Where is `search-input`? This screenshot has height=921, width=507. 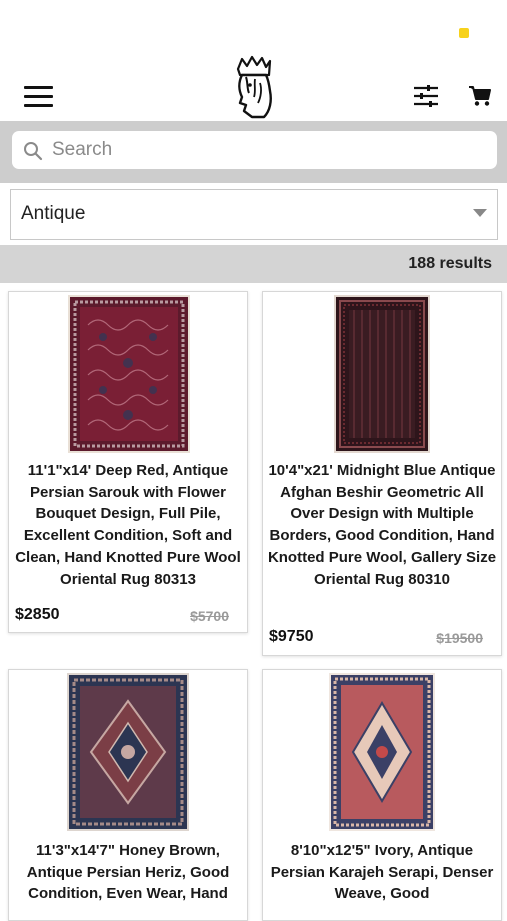
search-input is located at coordinates (267, 150).